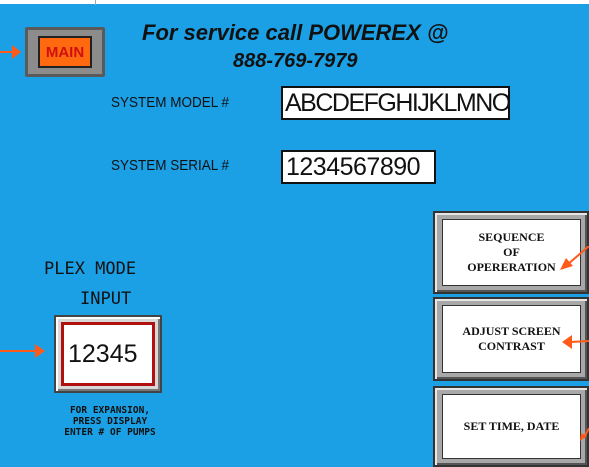  Describe the element at coordinates (170, 165) in the screenshot. I see `system-serial-label: SYSTEM SERIAL #` at that location.